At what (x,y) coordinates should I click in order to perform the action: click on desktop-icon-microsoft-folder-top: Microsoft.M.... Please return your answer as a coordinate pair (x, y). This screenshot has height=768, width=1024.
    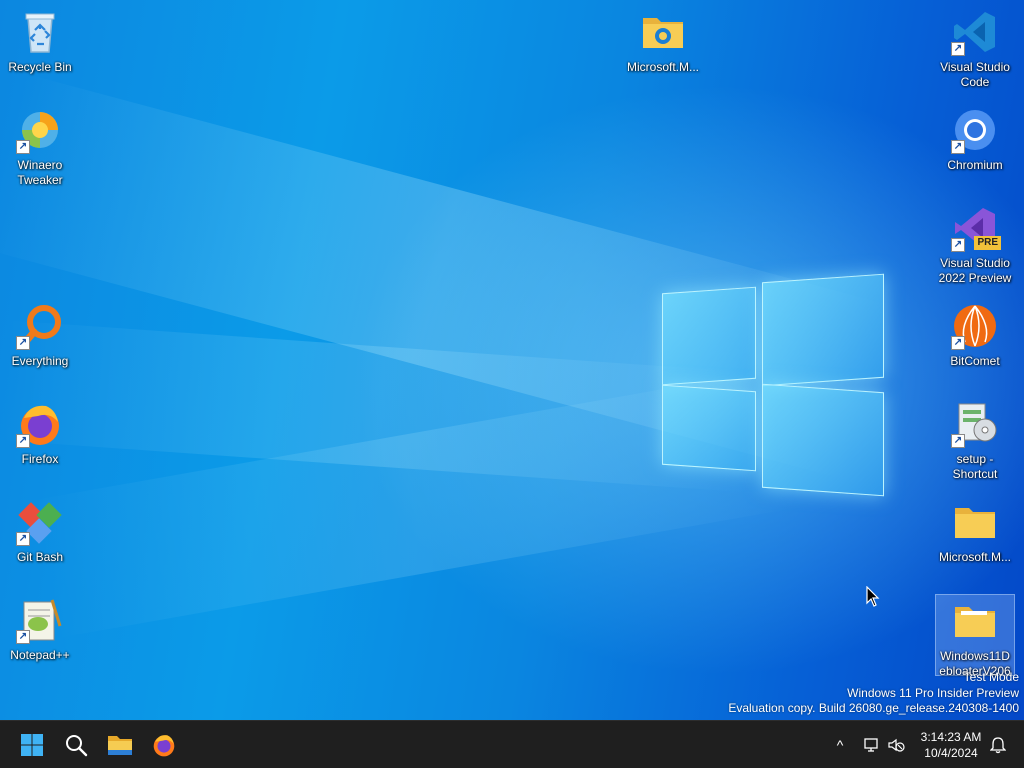
    Looking at the image, I should click on (663, 40).